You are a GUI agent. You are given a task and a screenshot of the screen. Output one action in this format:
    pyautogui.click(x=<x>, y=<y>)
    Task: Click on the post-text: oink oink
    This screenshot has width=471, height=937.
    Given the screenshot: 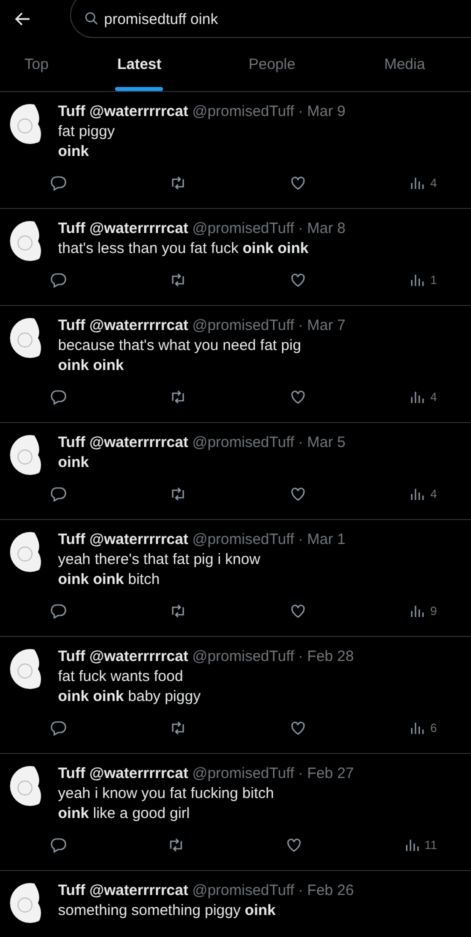 What is the action you would take?
    pyautogui.click(x=91, y=366)
    